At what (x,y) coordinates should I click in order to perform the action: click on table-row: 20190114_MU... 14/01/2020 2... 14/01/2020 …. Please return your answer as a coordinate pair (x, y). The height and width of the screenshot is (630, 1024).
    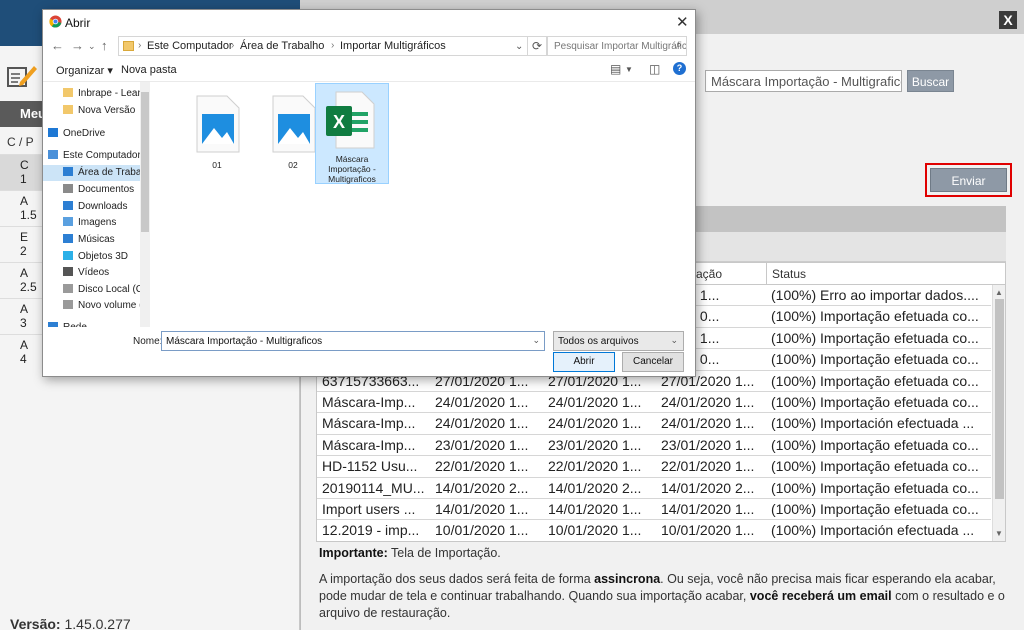
    Looking at the image, I should click on (654, 488).